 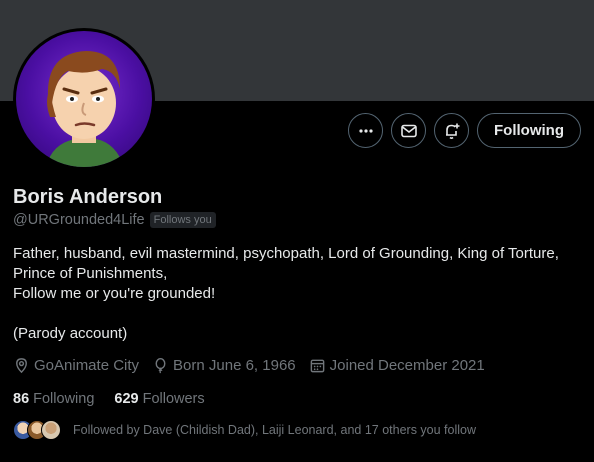 What do you see at coordinates (70, 333) in the screenshot?
I see `bio-line: (Parody account)` at bounding box center [70, 333].